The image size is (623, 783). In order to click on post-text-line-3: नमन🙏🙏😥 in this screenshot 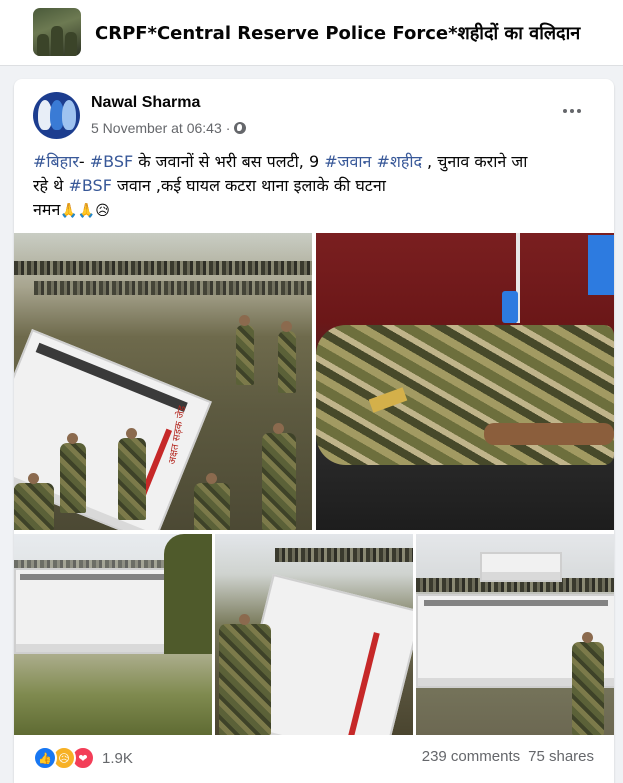, I will do `click(315, 210)`.